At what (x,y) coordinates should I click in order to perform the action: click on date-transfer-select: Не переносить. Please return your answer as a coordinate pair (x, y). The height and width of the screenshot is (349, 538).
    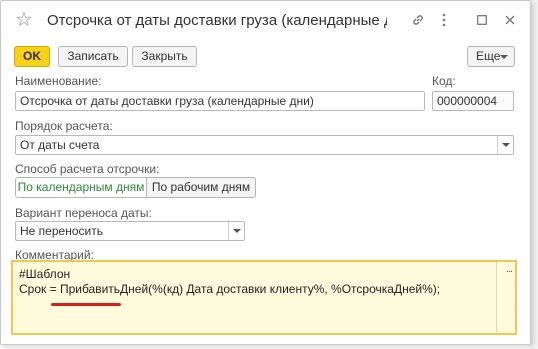
    Looking at the image, I should click on (130, 231).